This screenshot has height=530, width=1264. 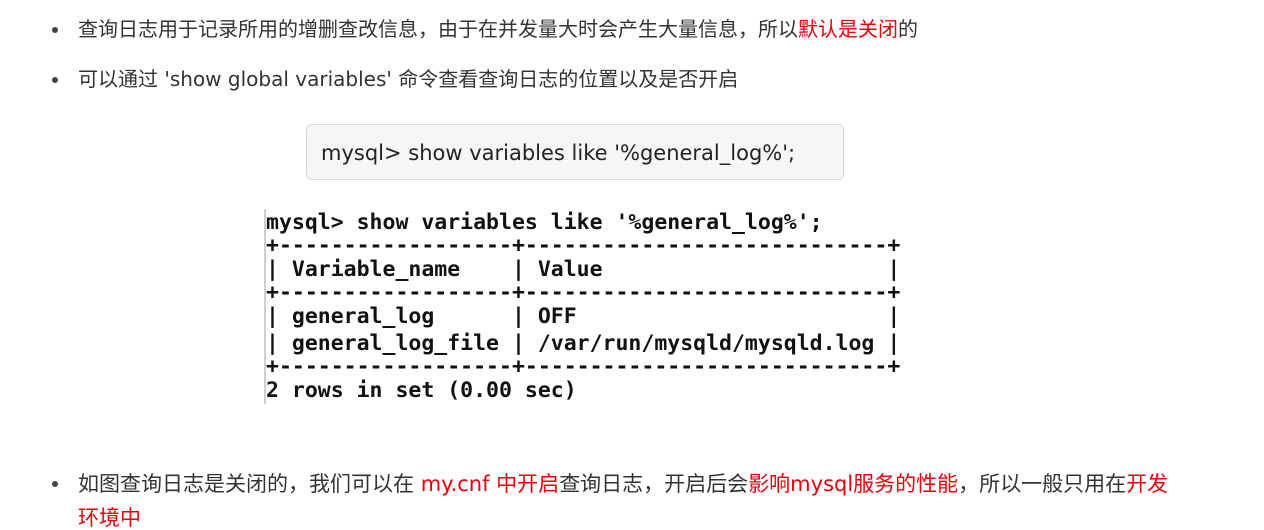 What do you see at coordinates (853, 484) in the screenshot?
I see `highlight-text: 影响mysql服务的性能` at bounding box center [853, 484].